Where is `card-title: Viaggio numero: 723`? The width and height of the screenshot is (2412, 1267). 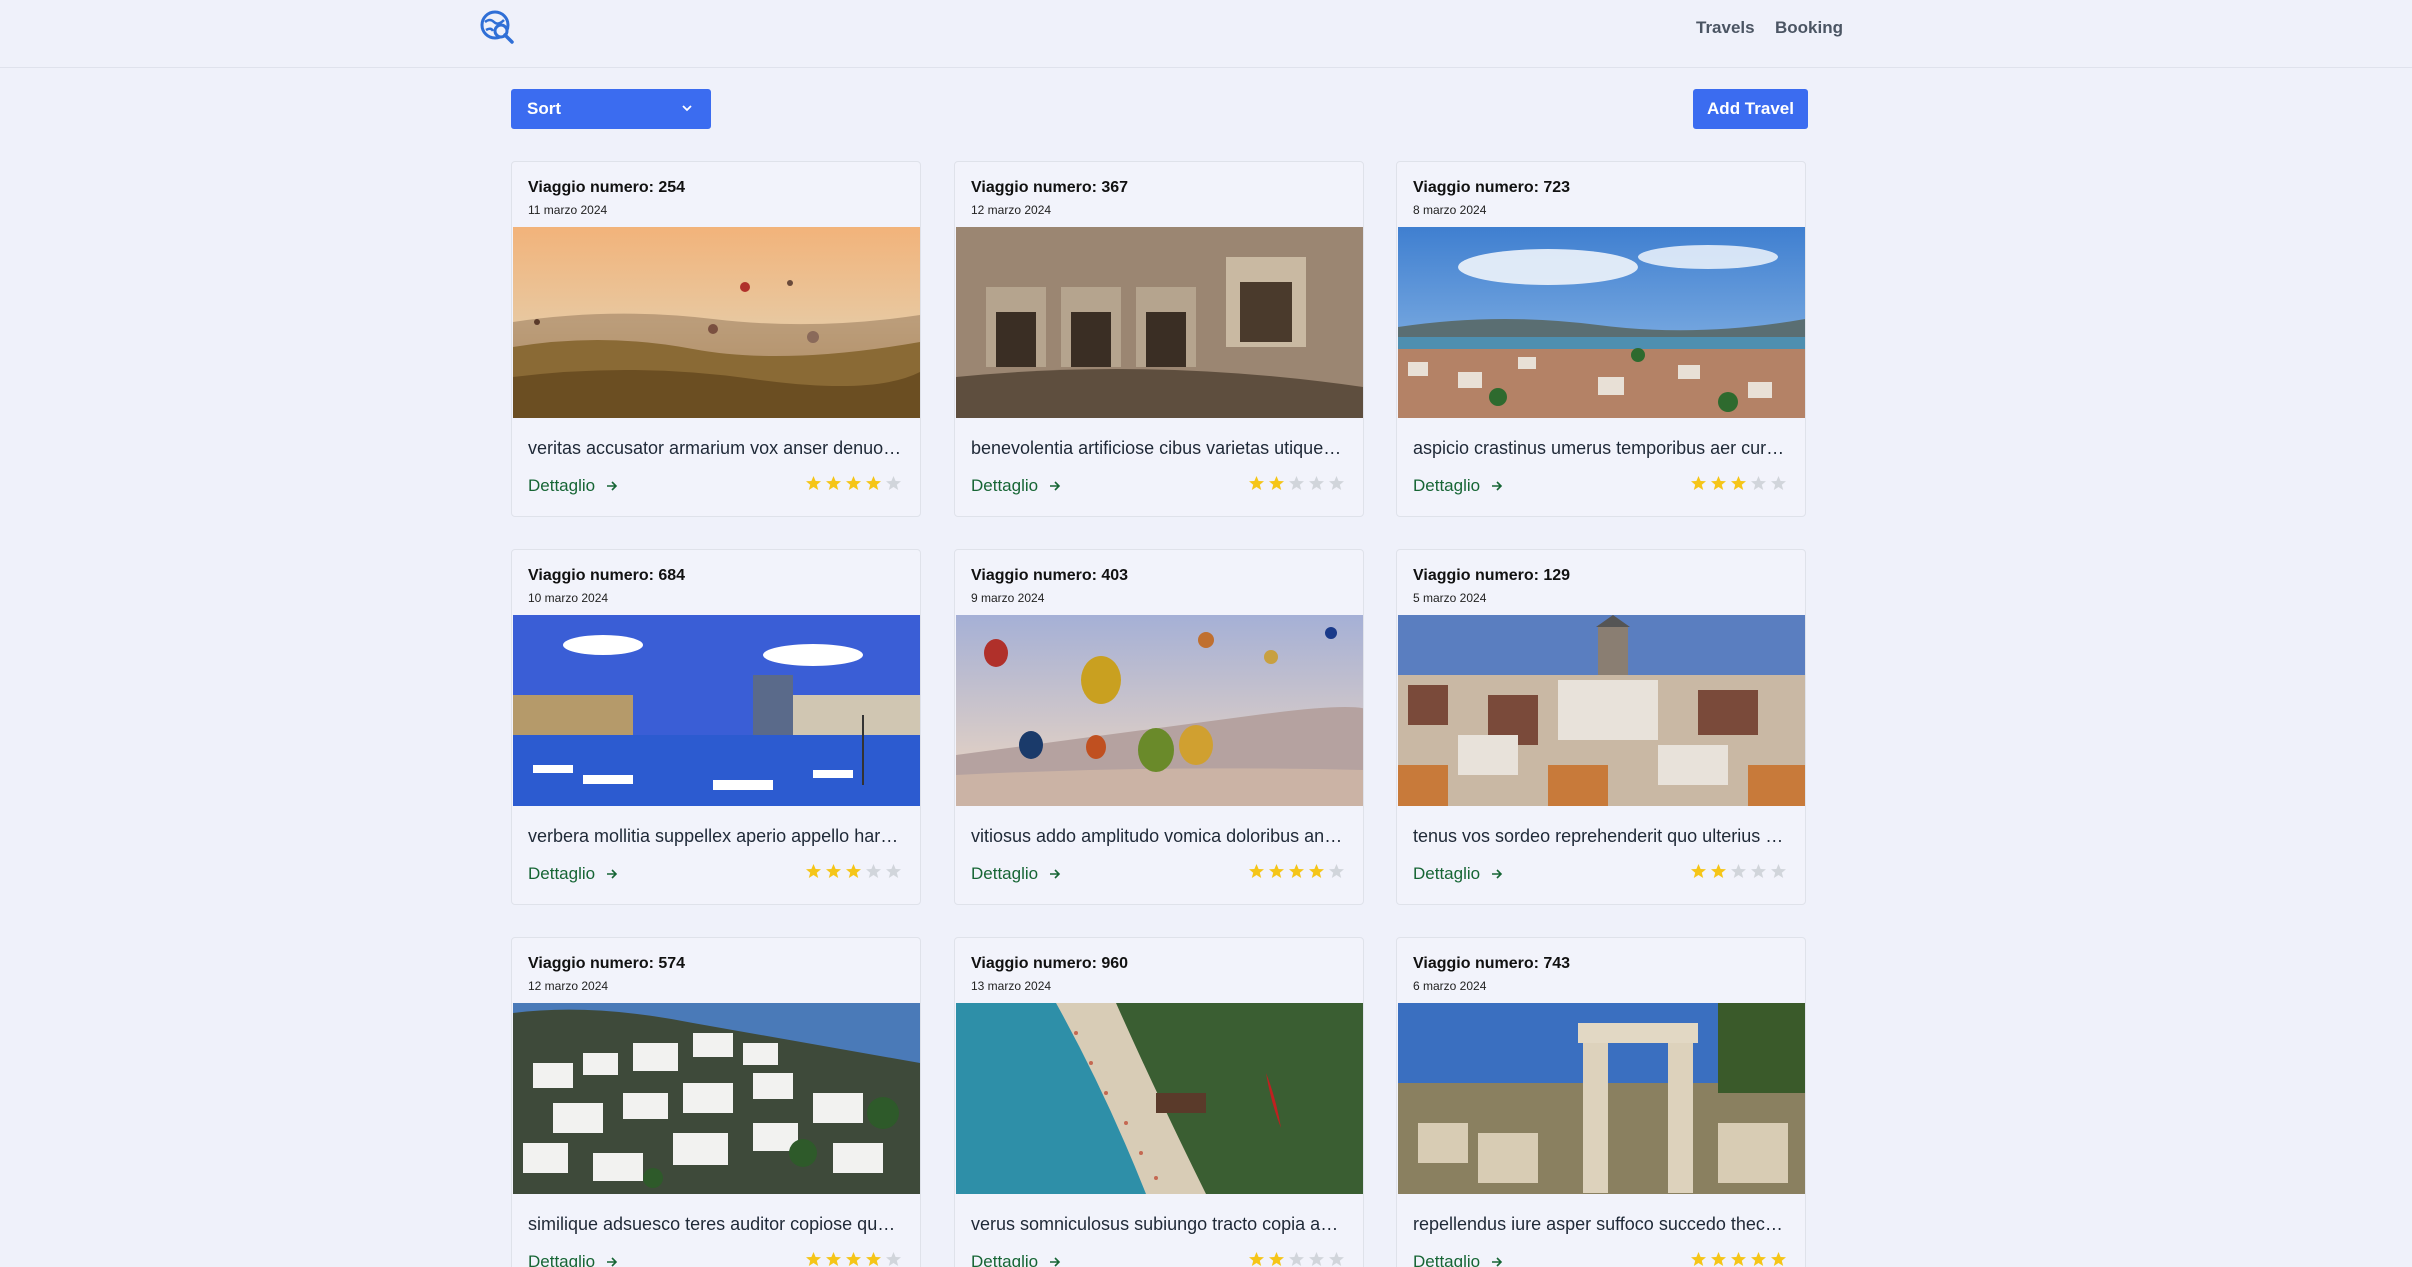
card-title: Viaggio numero: 723 is located at coordinates (1492, 187).